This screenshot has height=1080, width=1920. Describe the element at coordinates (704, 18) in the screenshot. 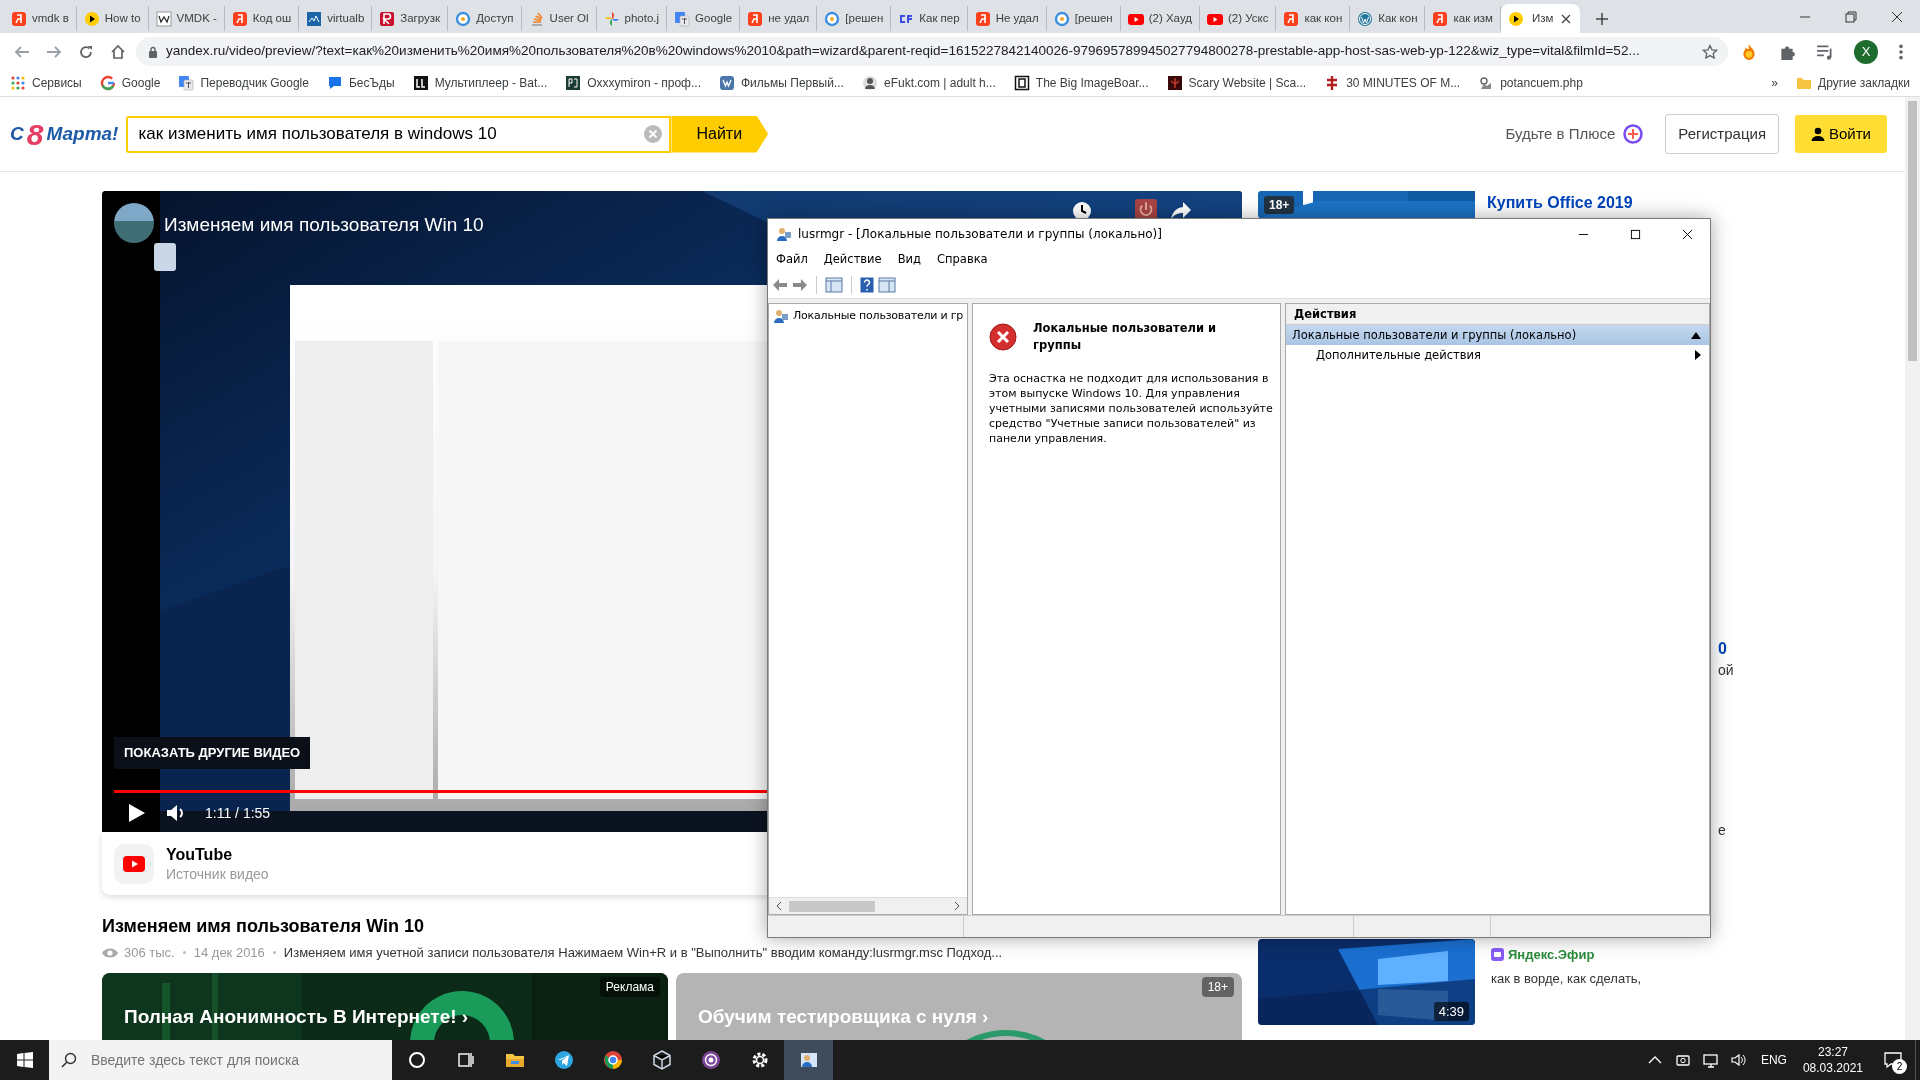

I see `browser-tab: Google` at that location.